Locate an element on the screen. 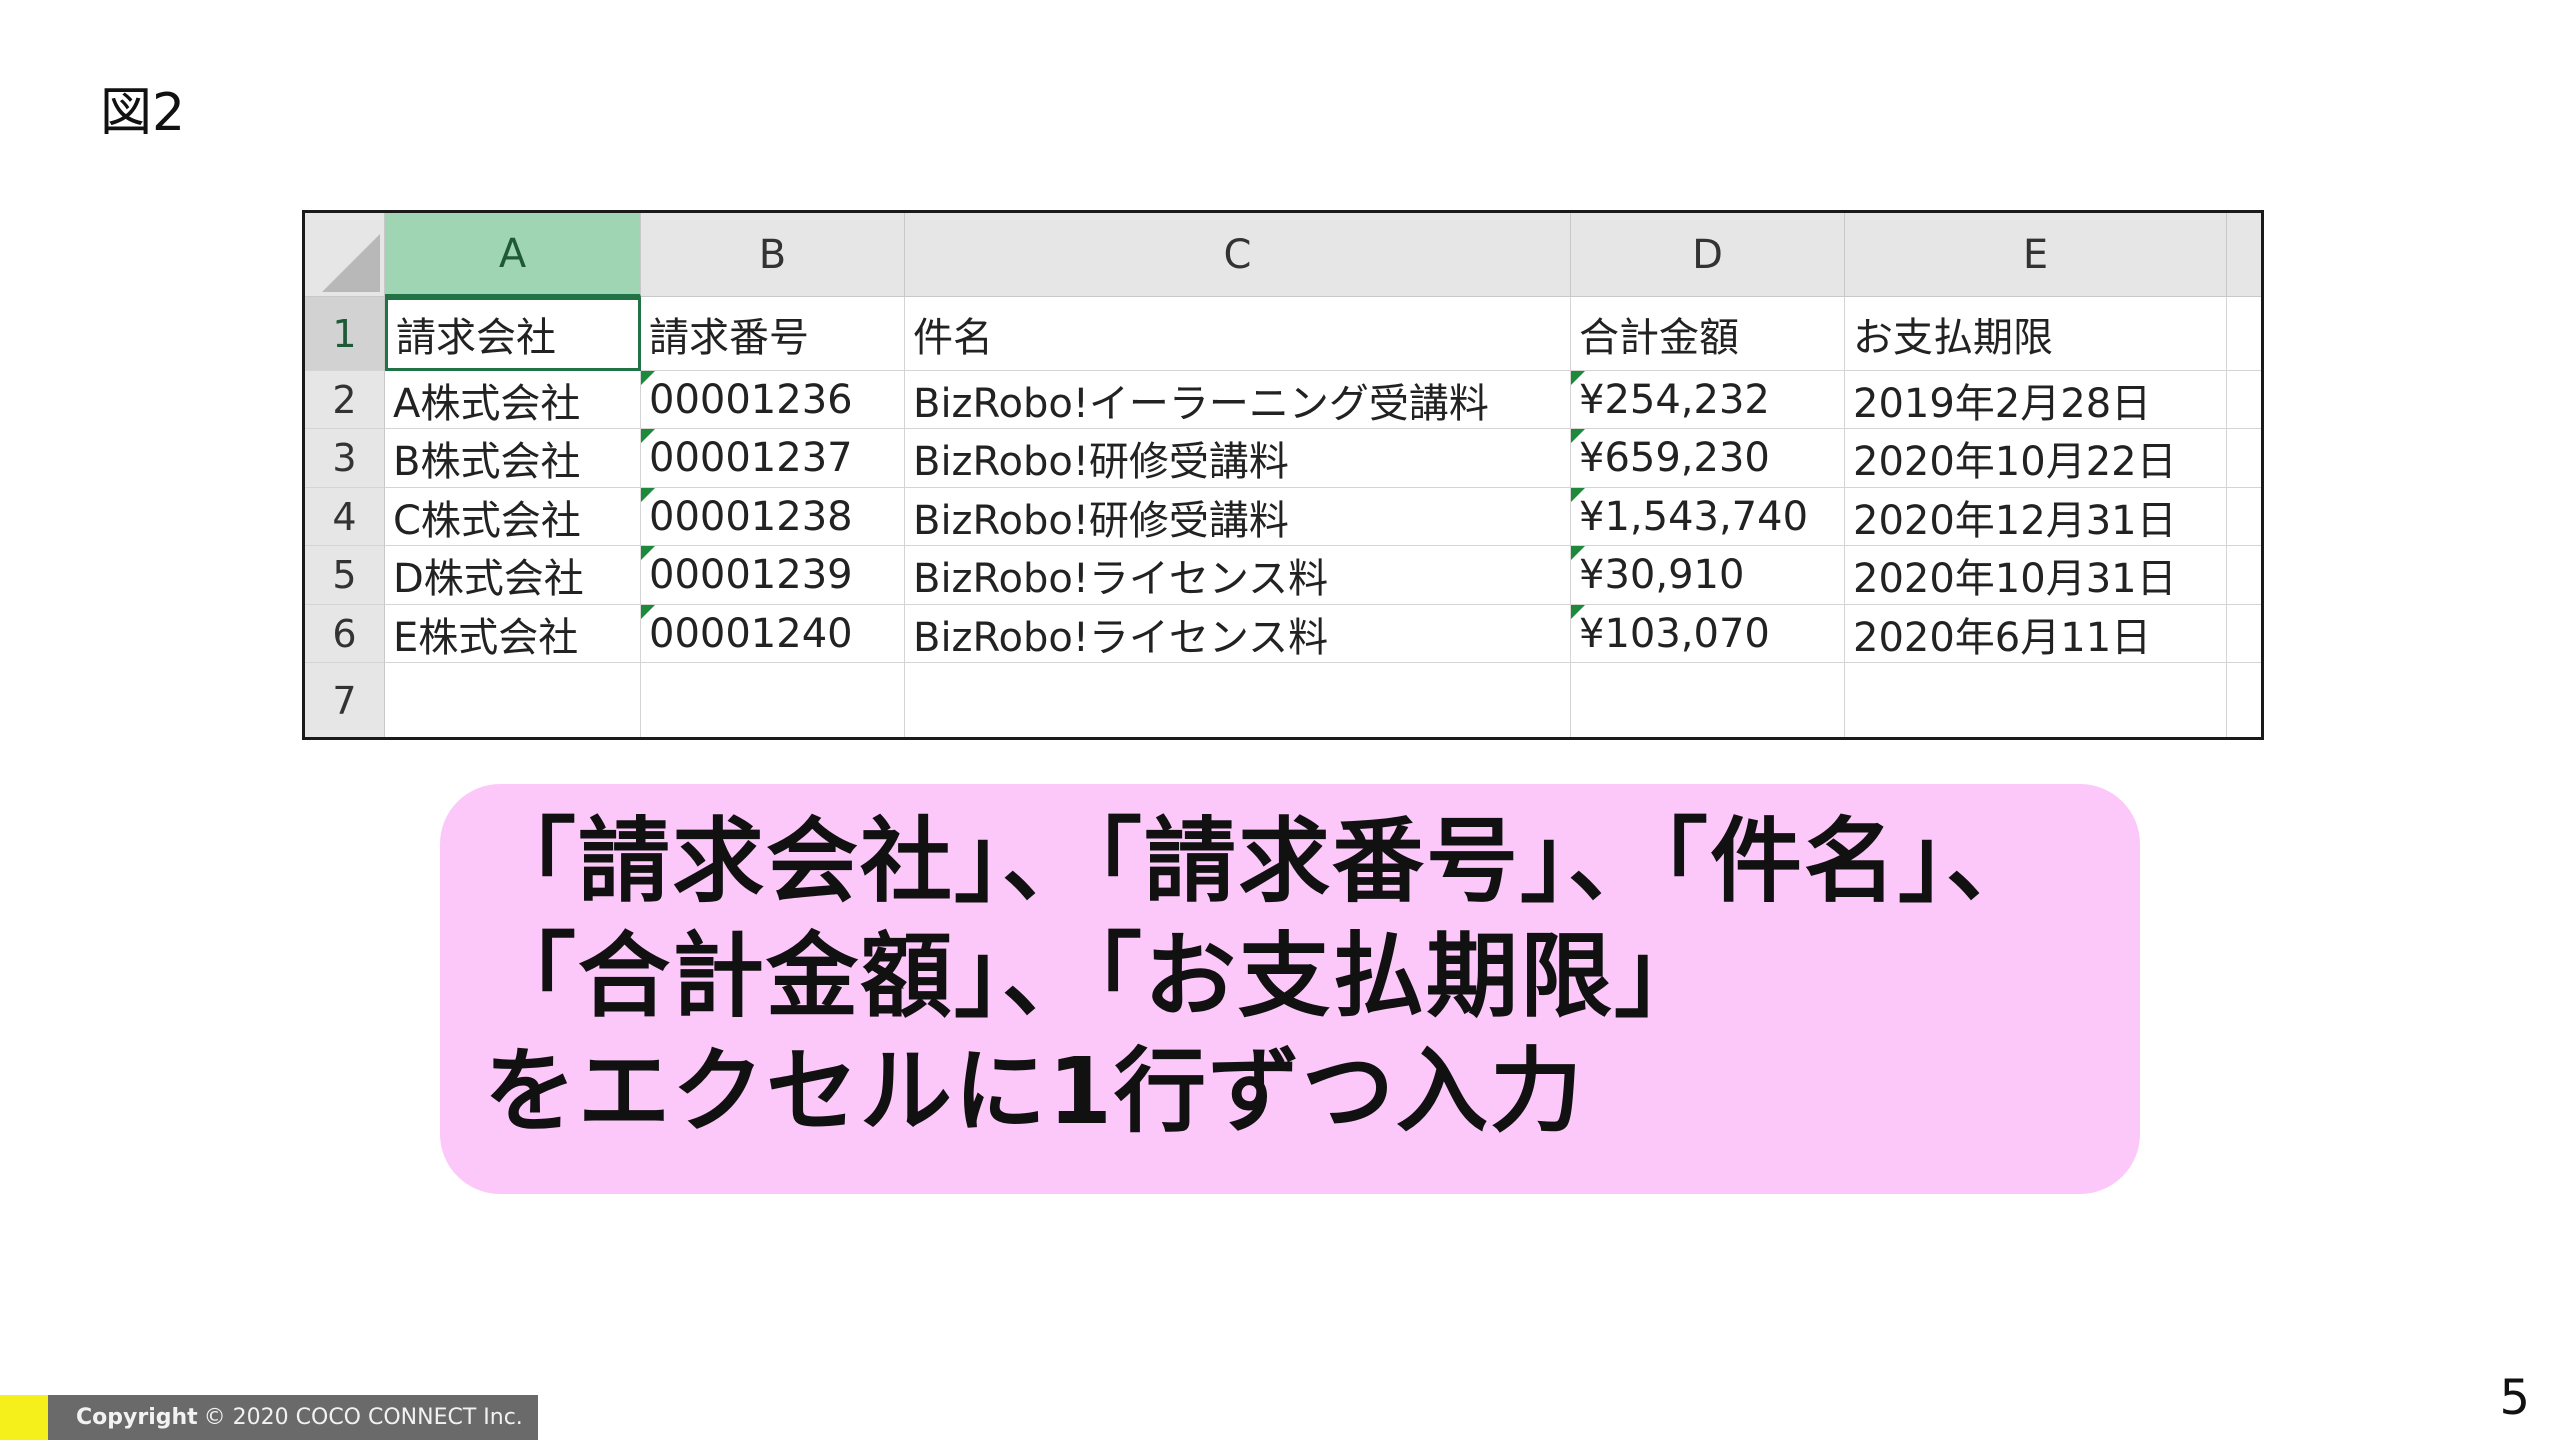  cell-value: 00001237 is located at coordinates (751, 458).